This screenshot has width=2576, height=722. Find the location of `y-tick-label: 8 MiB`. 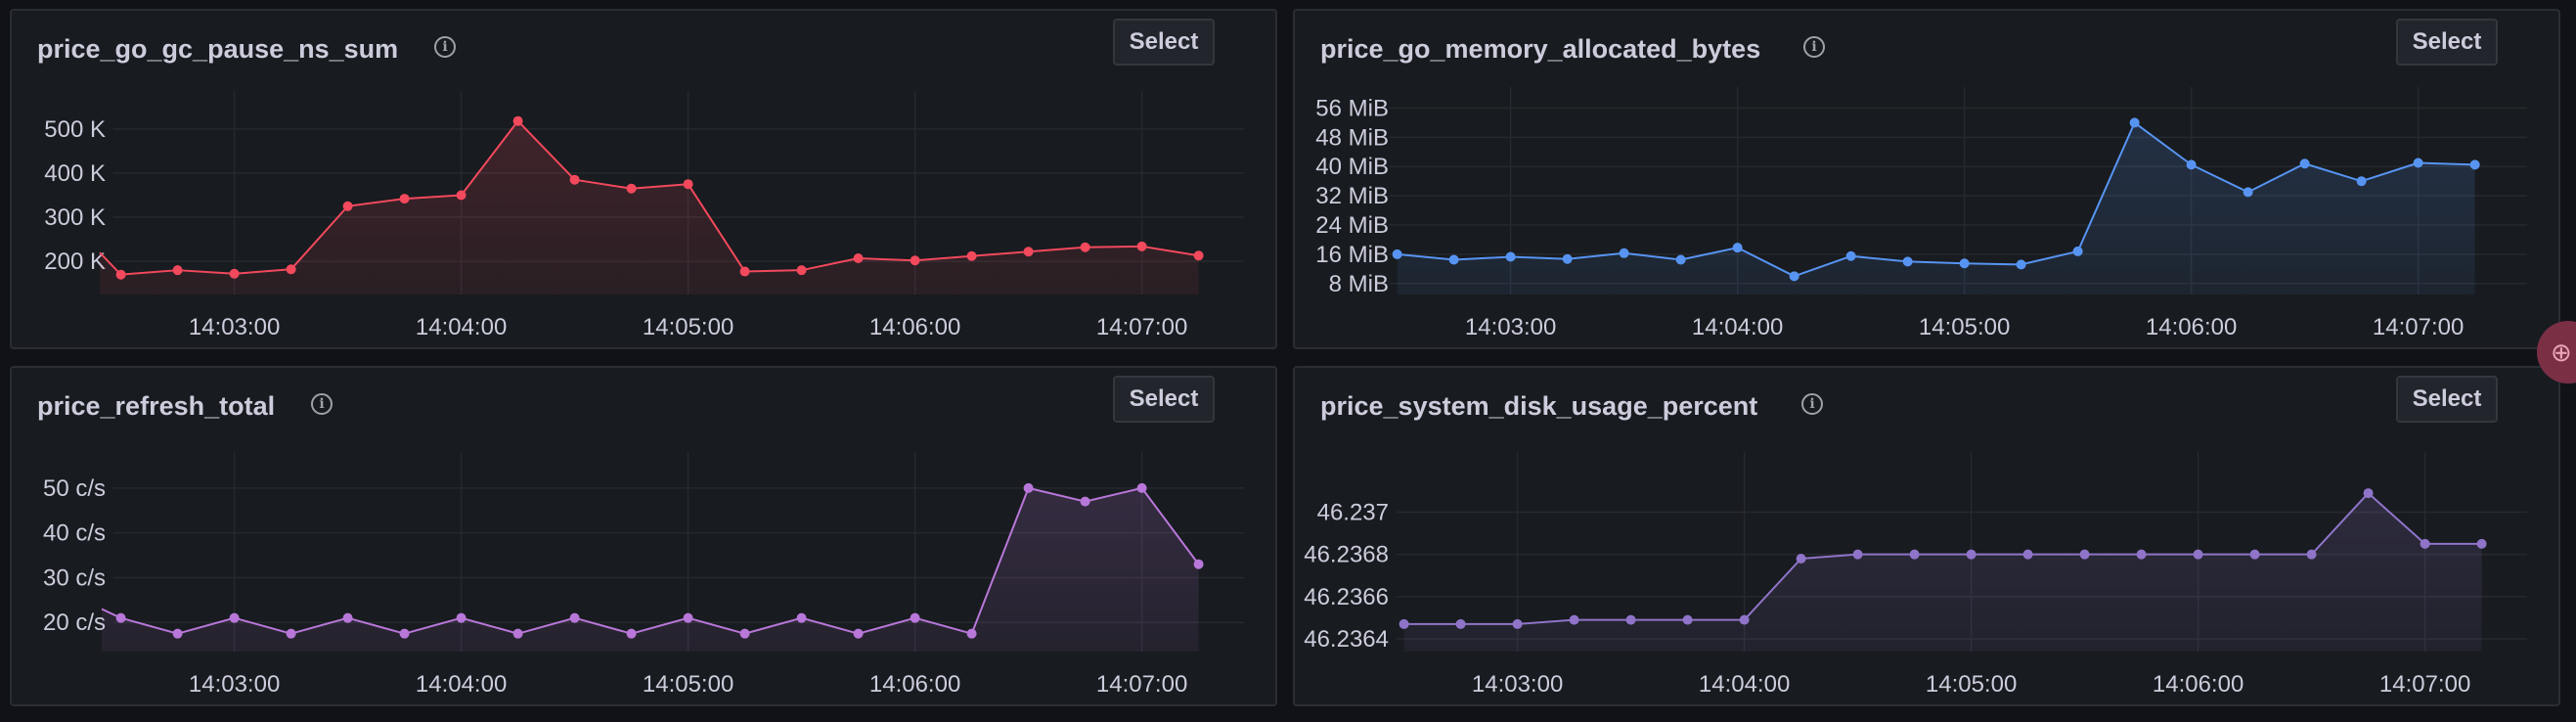

y-tick-label: 8 MiB is located at coordinates (1359, 284).